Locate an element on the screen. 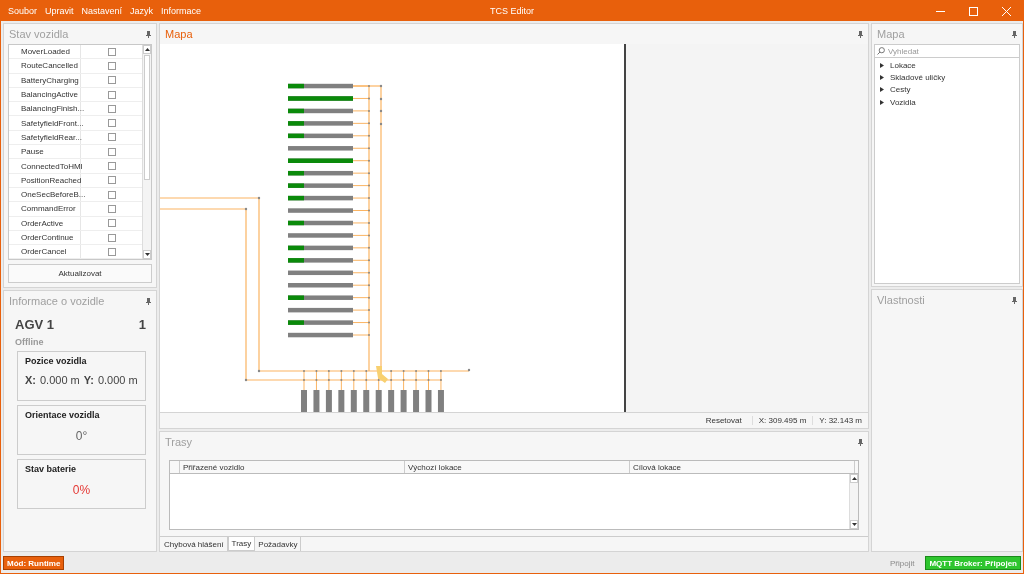 This screenshot has width=1024, height=574. flag-label: CommandError is located at coordinates (45, 209).